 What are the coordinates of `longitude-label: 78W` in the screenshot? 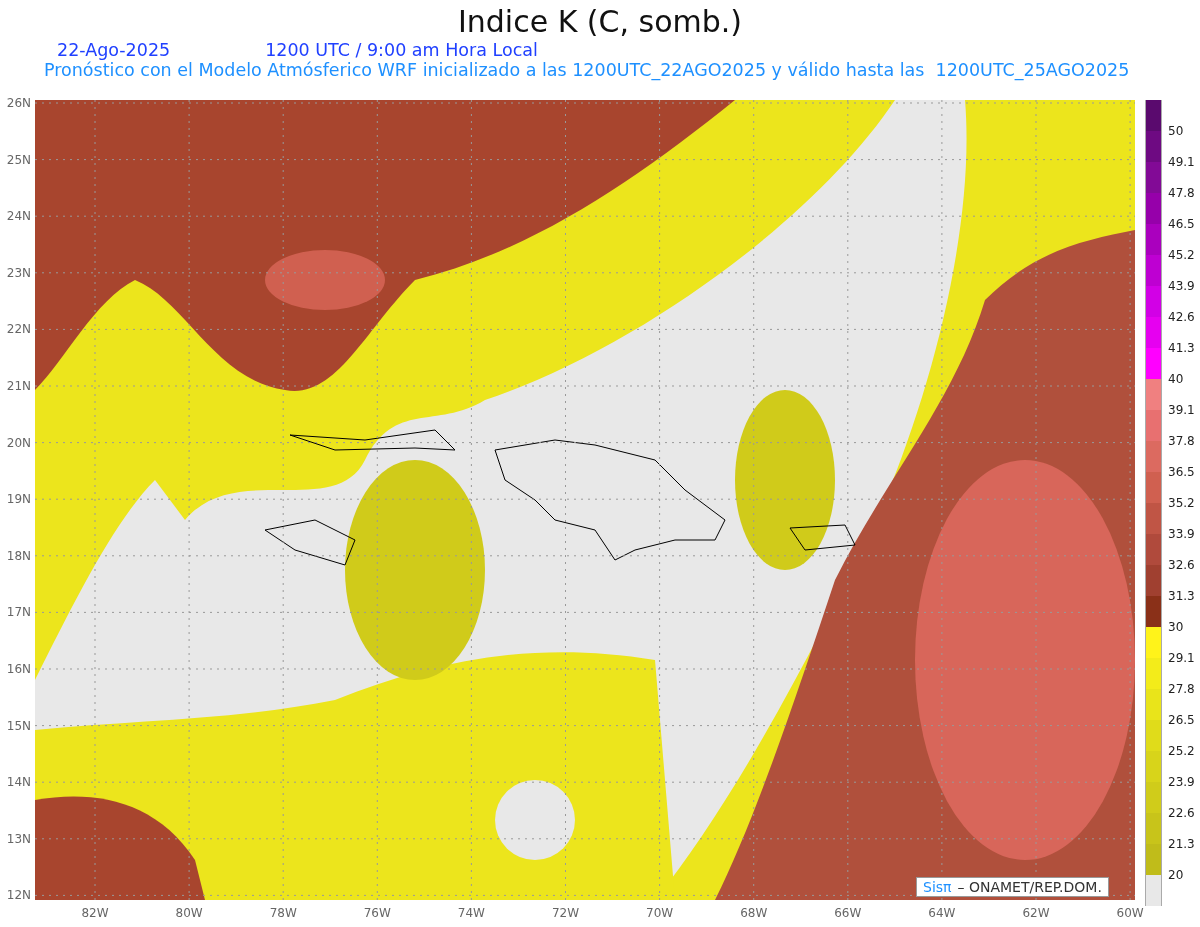 It's located at (283, 913).